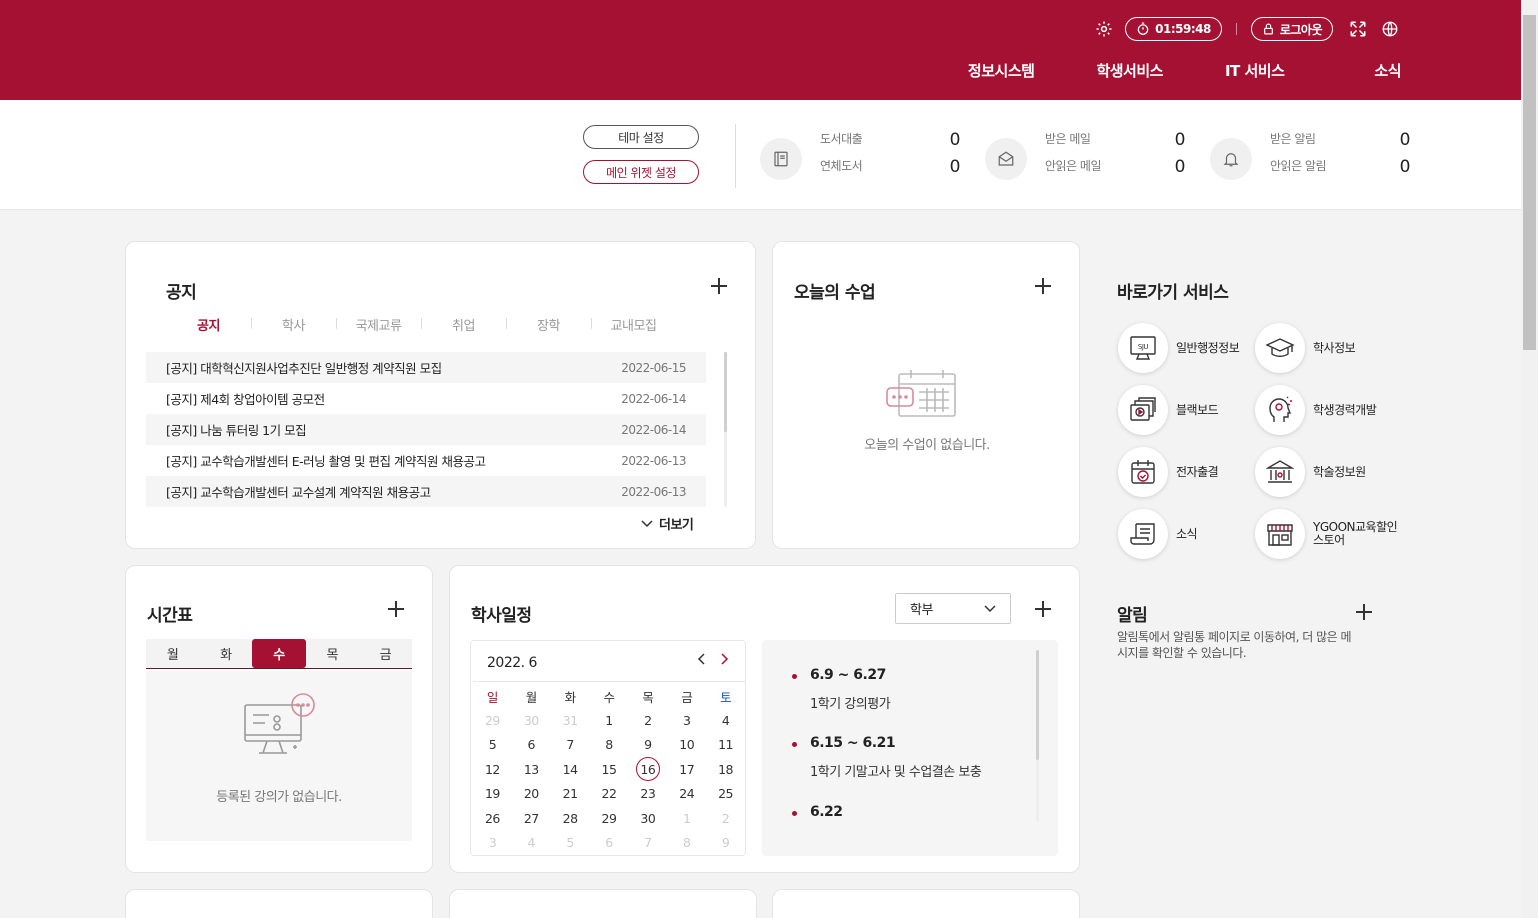  I want to click on quick-link-blackboard: 블랙보드, so click(1168, 410).